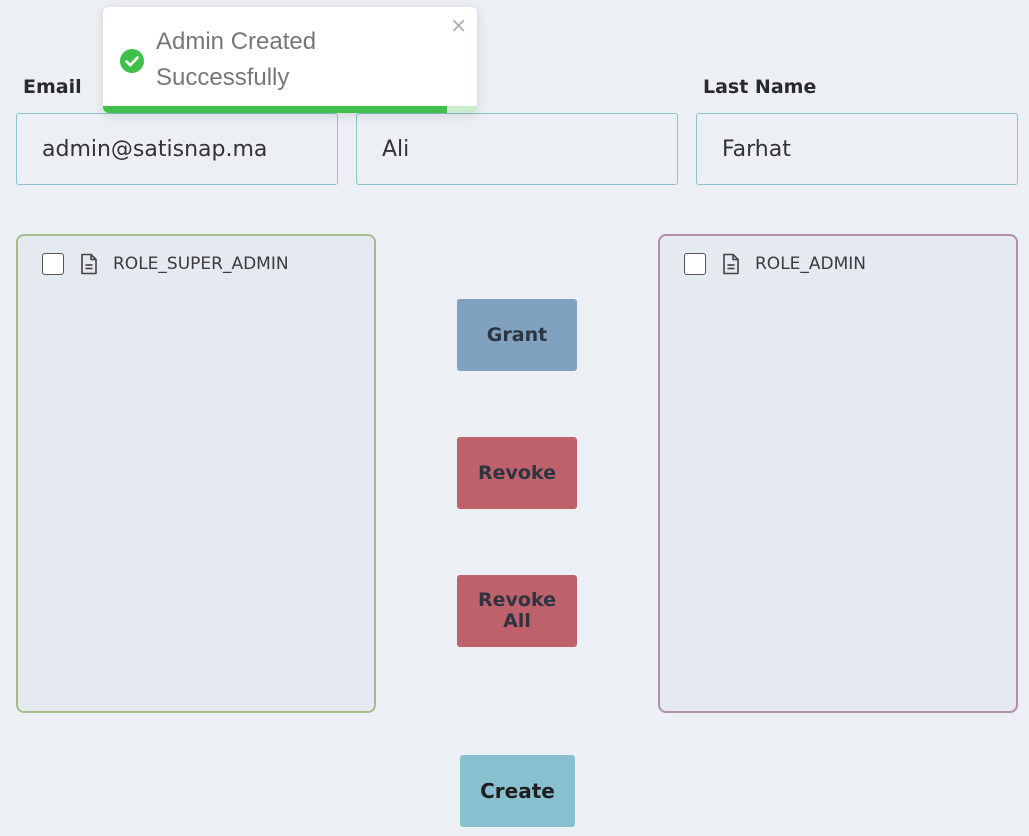 The image size is (1029, 836). Describe the element at coordinates (811, 264) in the screenshot. I see `role-label: ROLE_ADMIN` at that location.